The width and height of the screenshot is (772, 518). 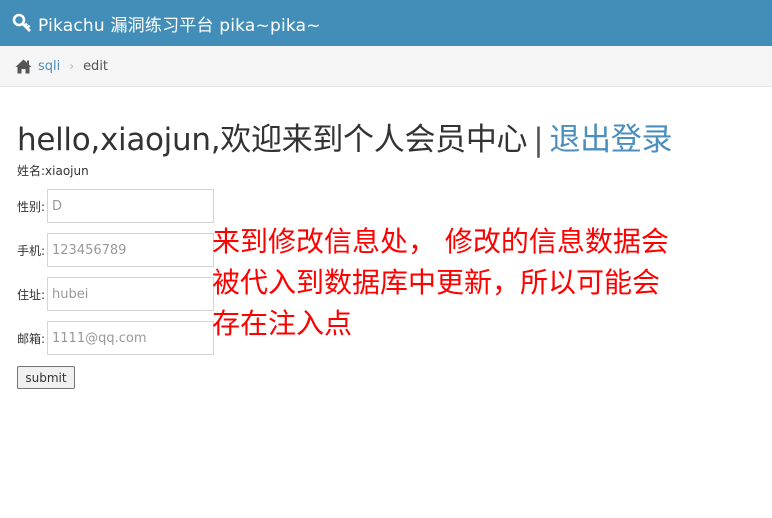 What do you see at coordinates (53, 171) in the screenshot?
I see `username-display: 姓名:xiaojun` at bounding box center [53, 171].